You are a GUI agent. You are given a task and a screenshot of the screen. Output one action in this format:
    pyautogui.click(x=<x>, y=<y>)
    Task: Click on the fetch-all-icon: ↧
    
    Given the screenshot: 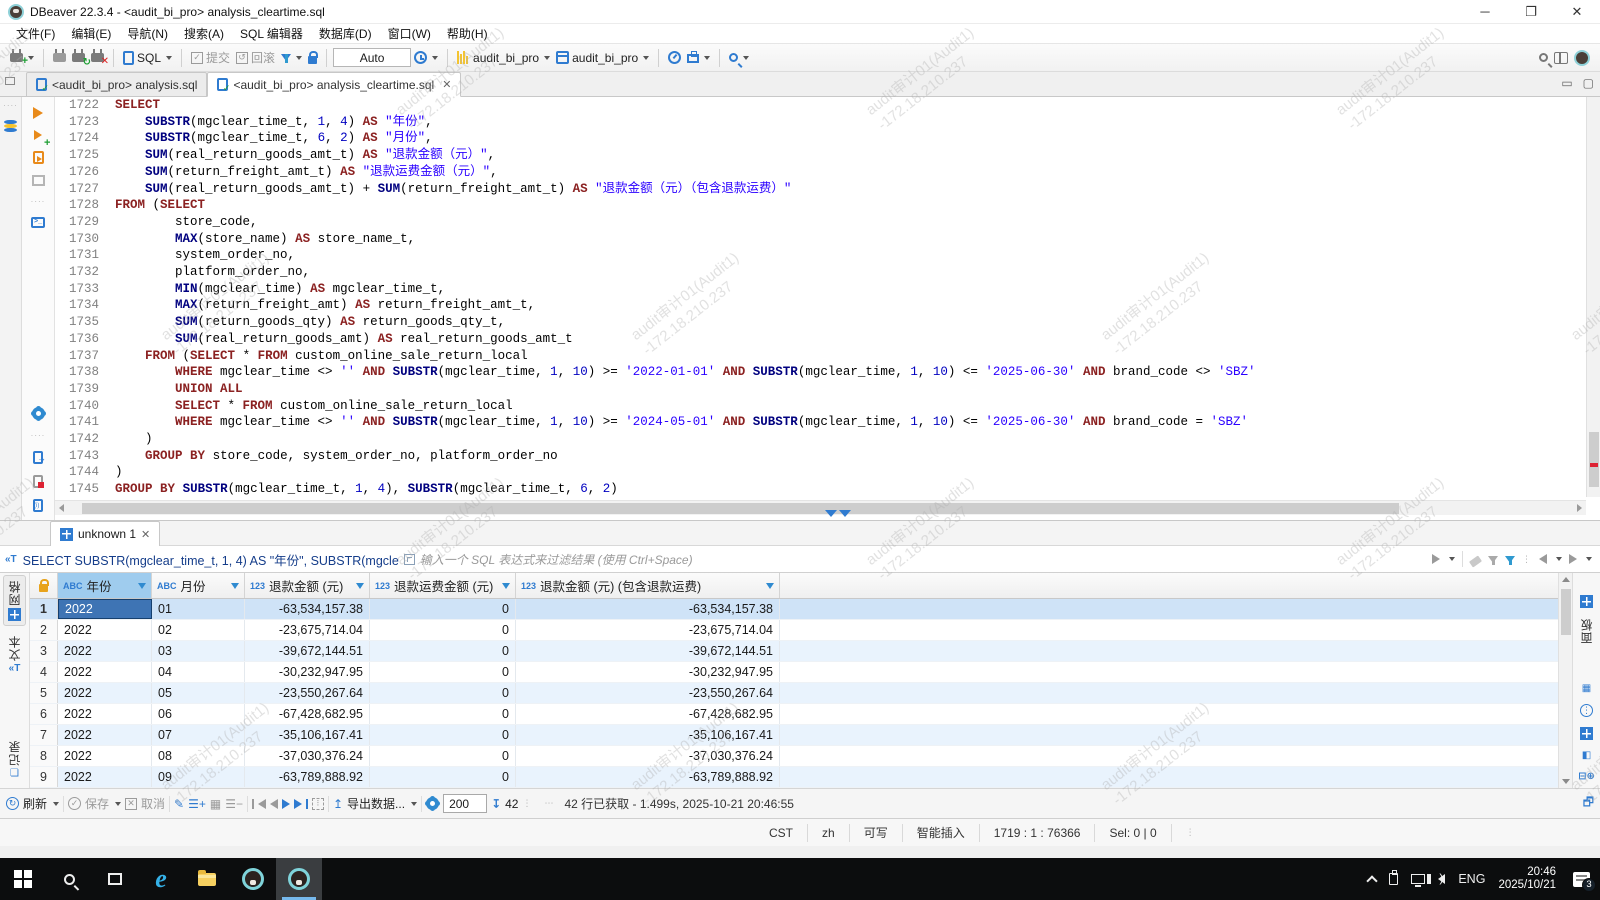 What is the action you would take?
    pyautogui.click(x=496, y=804)
    